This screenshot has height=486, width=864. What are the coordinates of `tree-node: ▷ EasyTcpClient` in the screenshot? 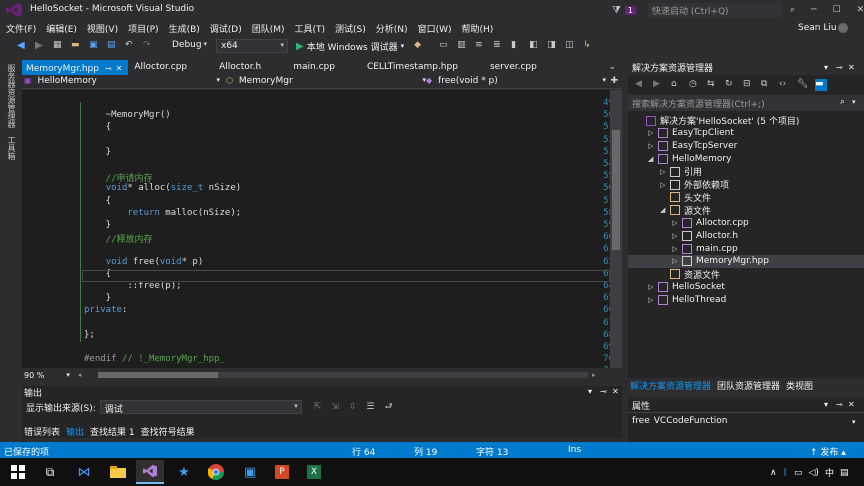 It's located at (746, 133).